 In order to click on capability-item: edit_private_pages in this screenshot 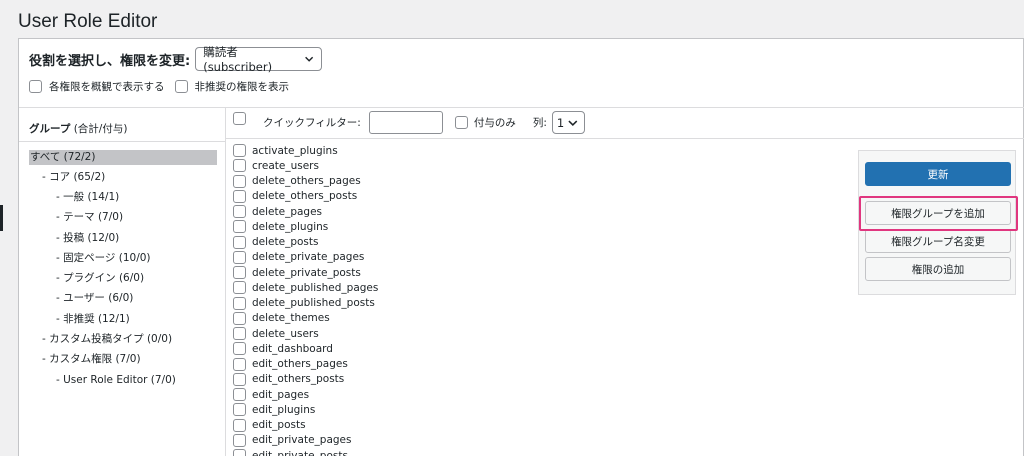, I will do `click(292, 440)`.